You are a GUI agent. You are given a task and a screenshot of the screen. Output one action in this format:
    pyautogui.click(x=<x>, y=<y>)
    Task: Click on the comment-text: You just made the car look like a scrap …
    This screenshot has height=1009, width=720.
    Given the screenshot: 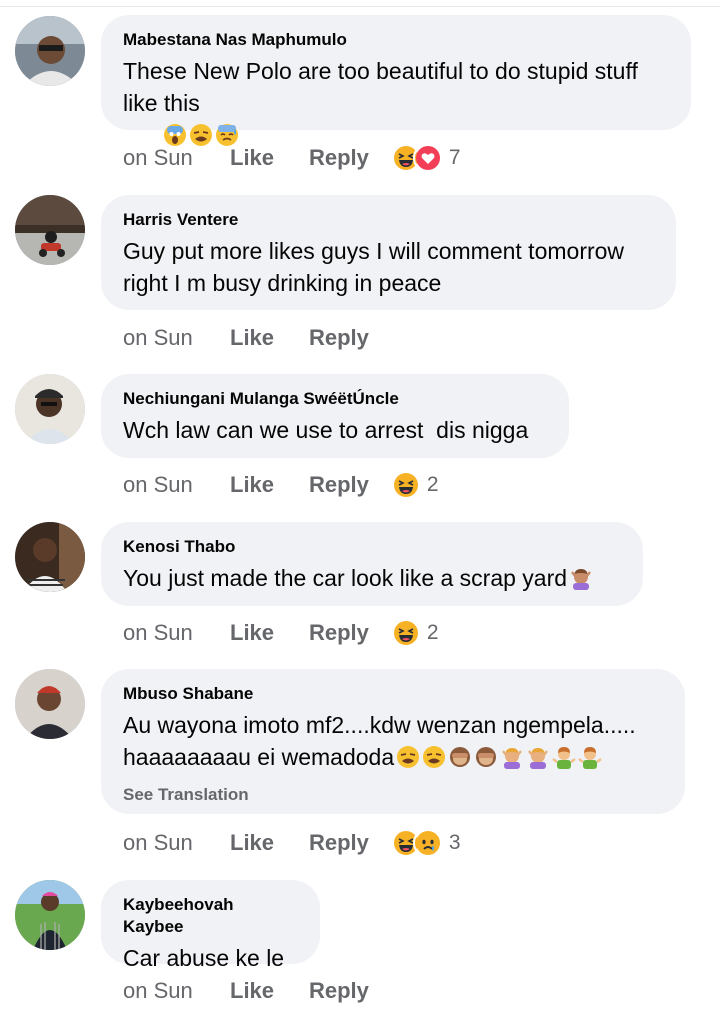 What is the action you would take?
    pyautogui.click(x=372, y=578)
    